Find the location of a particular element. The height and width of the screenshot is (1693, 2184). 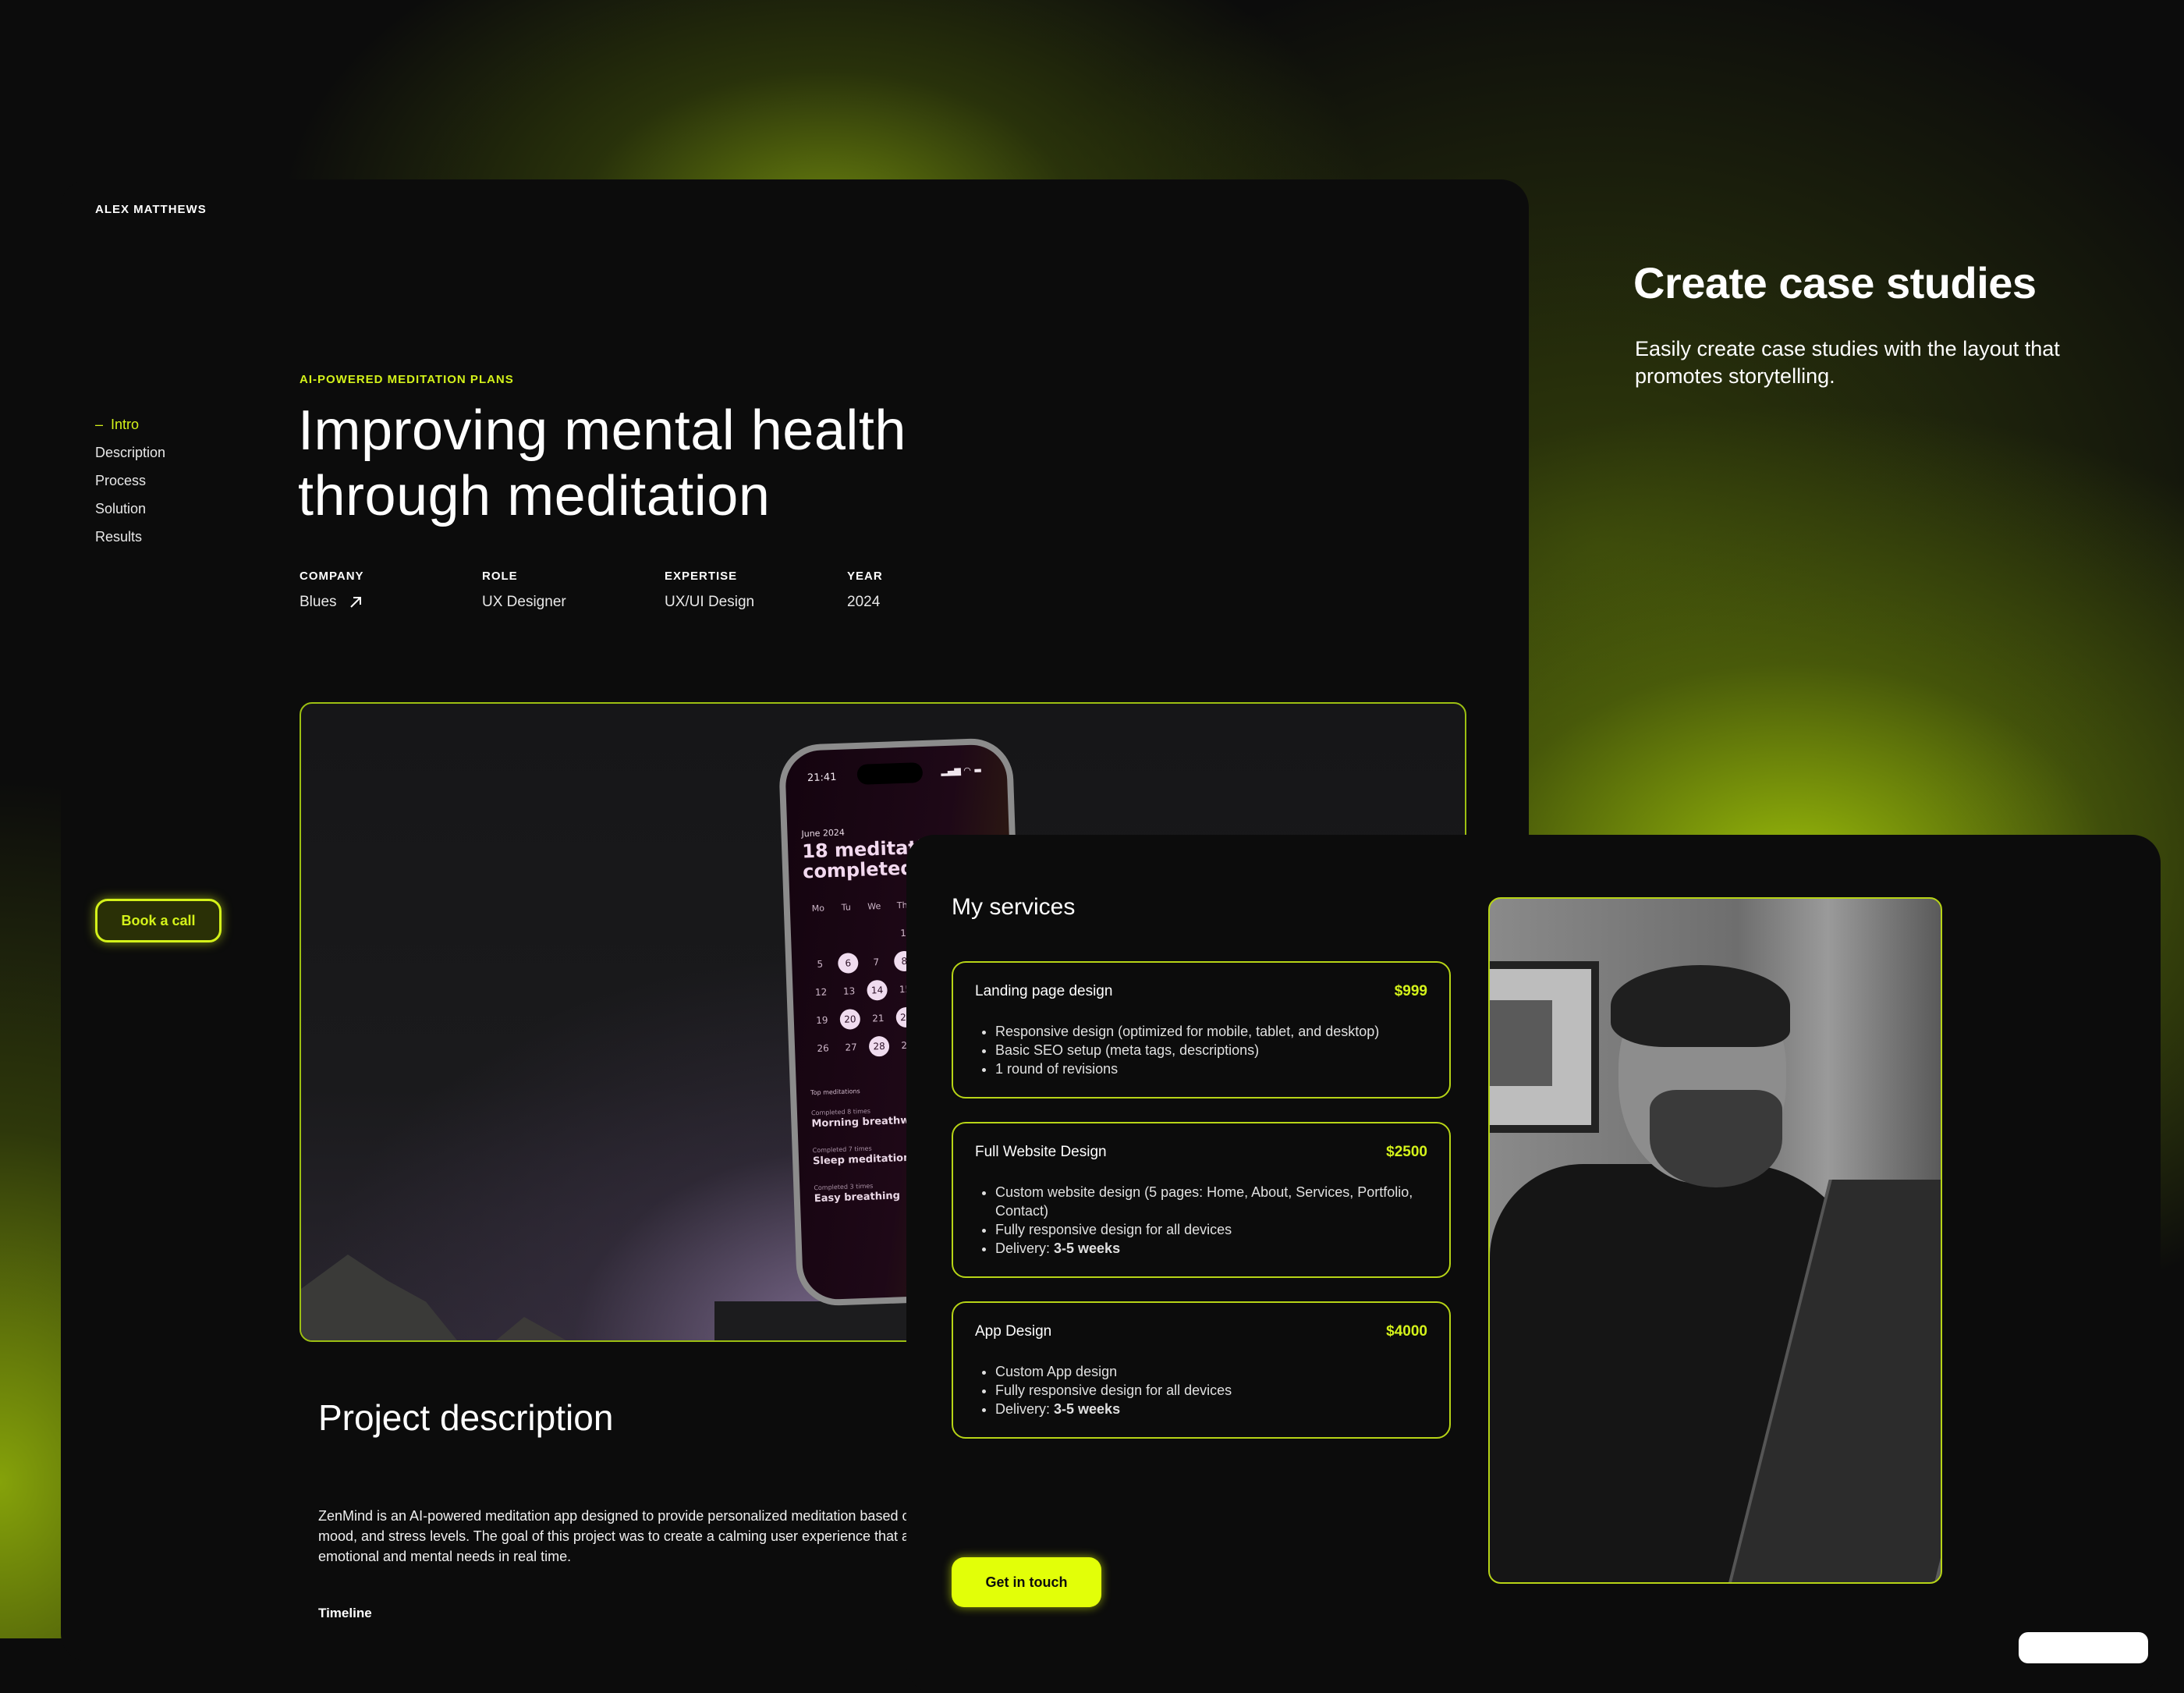

meta-expertise: EXPERTISE UX/UI Design is located at coordinates (756, 590).